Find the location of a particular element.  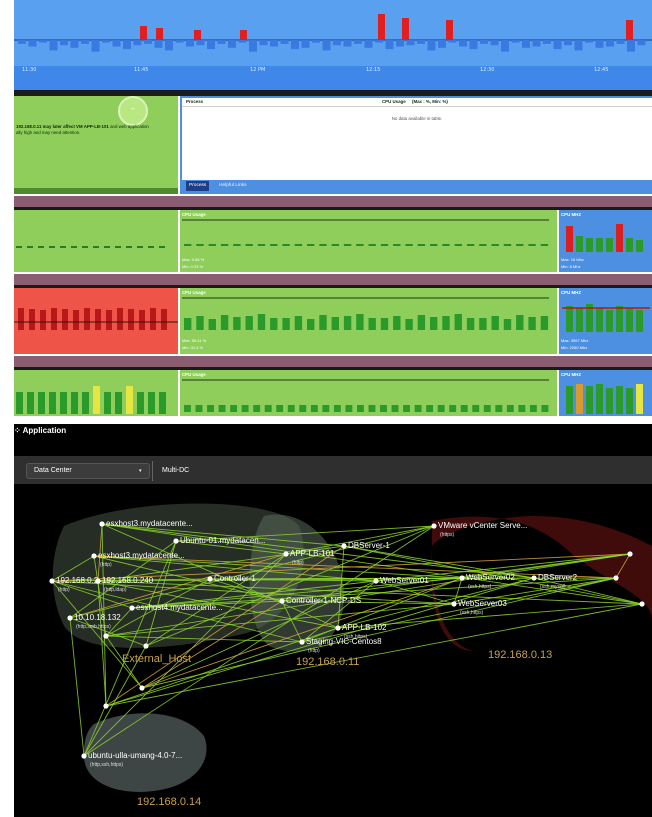

node-label: Staging-VIC-Centos8 is located at coordinates (344, 641).